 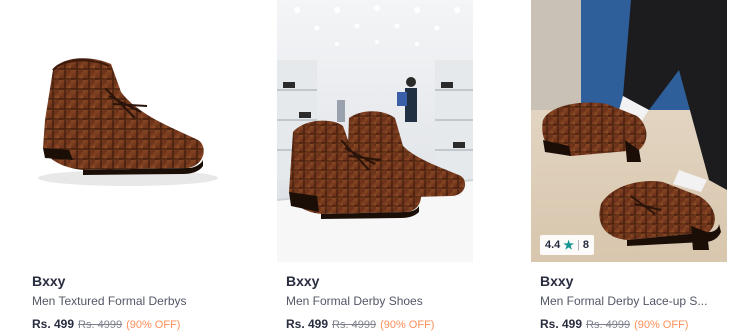 I want to click on rating-badge: 4.4 ★ | 8, so click(x=567, y=245).